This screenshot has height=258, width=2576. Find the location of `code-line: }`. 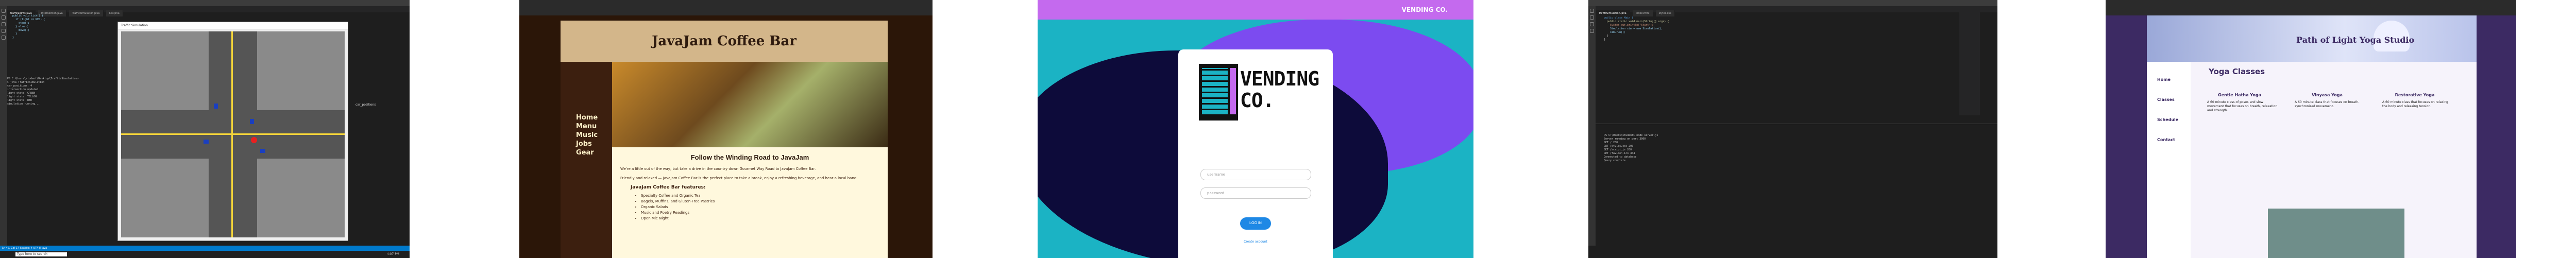

code-line: } is located at coordinates (1606, 36).